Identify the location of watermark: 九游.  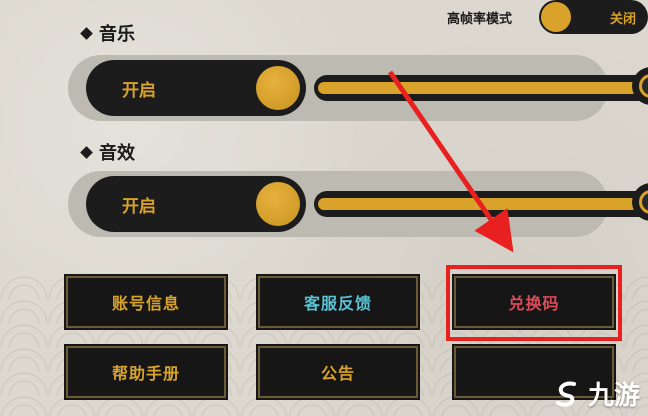
(596, 393).